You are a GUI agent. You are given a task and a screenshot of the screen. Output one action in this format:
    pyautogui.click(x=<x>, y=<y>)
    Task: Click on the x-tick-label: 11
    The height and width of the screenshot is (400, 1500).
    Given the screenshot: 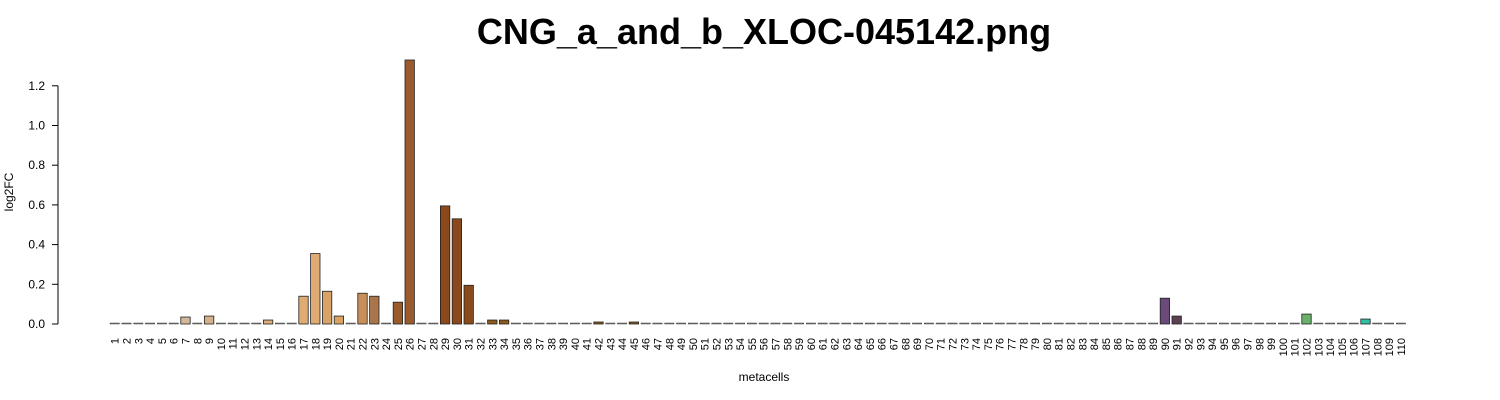 What is the action you would take?
    pyautogui.click(x=234, y=343)
    